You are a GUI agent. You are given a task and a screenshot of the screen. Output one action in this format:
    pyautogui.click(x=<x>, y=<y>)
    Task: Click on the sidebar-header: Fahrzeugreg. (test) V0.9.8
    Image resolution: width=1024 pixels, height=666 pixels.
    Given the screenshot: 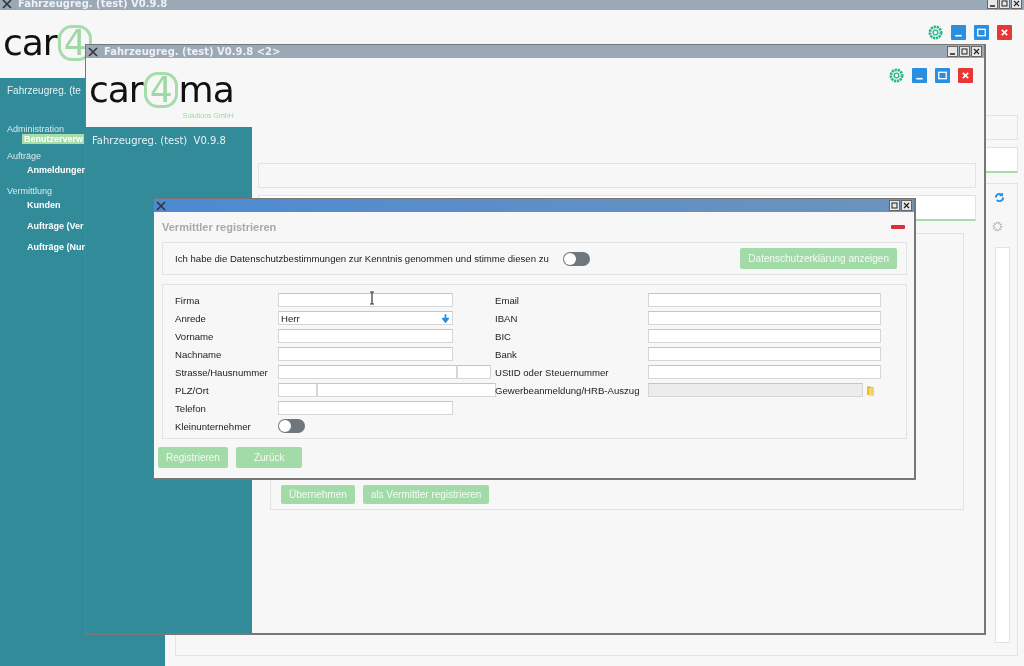 What is the action you would take?
    pyautogui.click(x=158, y=140)
    